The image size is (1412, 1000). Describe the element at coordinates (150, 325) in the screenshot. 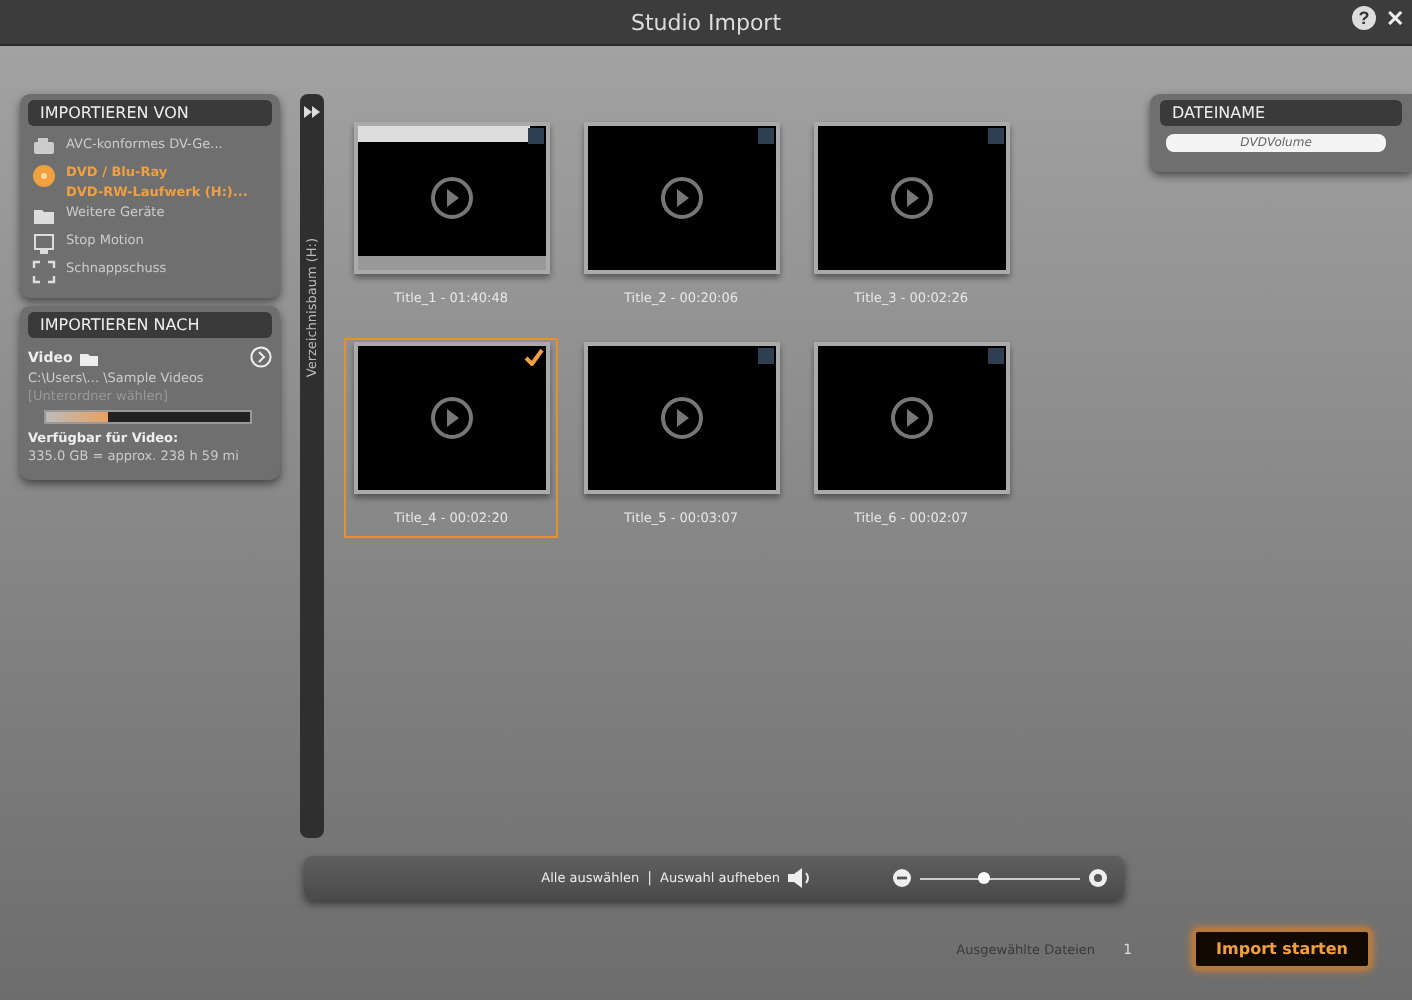

I see `panel-header: IMPORTIEREN NACH` at that location.